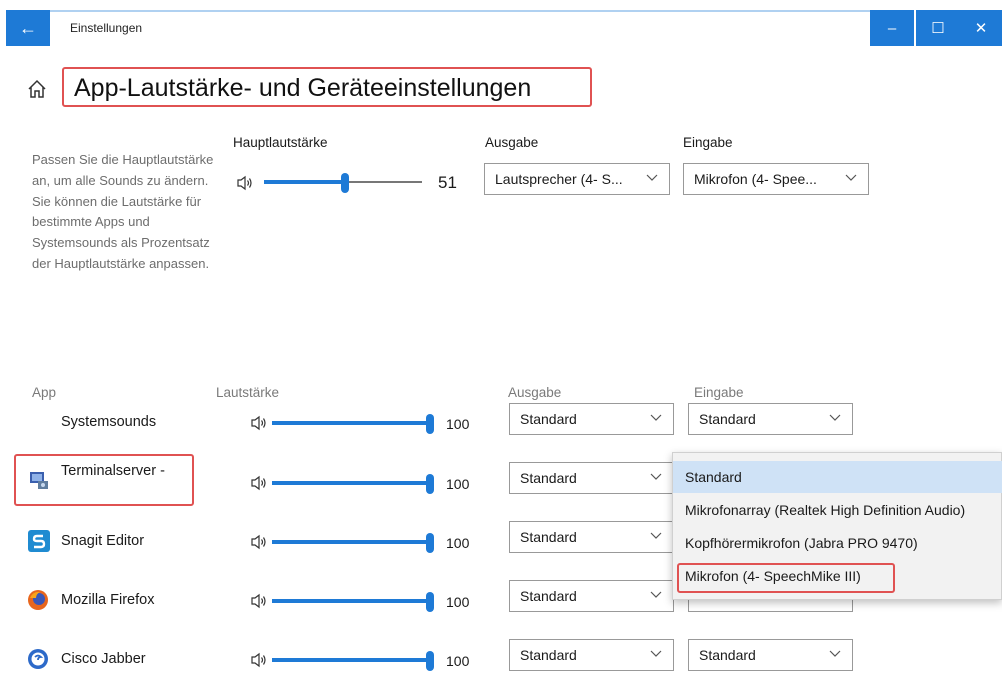 Image resolution: width=1002 pixels, height=683 pixels. What do you see at coordinates (327, 87) in the screenshot?
I see `page-title: App-Lautstärke- und Geräteeinstellungen` at bounding box center [327, 87].